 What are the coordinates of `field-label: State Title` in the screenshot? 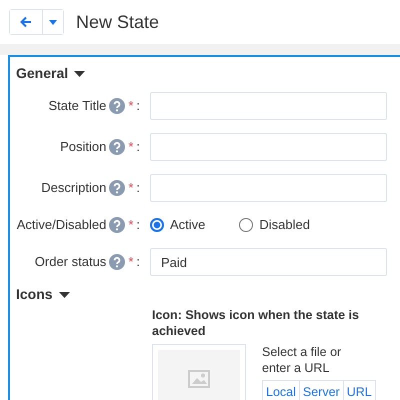 It's located at (77, 106).